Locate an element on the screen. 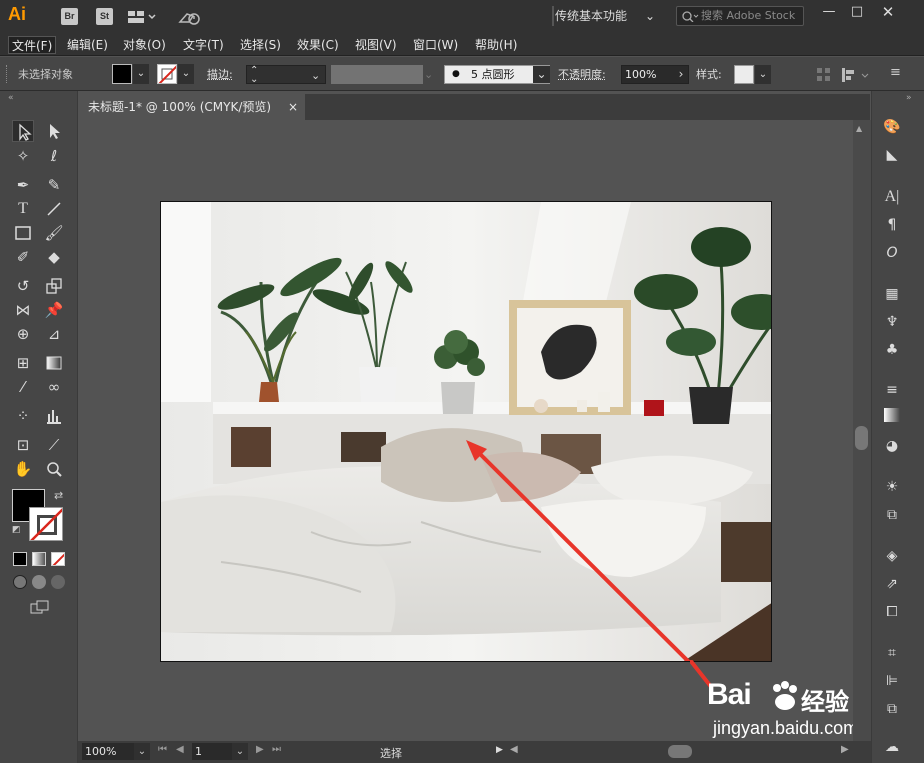 The height and width of the screenshot is (763, 924). bridge-button: Br is located at coordinates (69, 16).